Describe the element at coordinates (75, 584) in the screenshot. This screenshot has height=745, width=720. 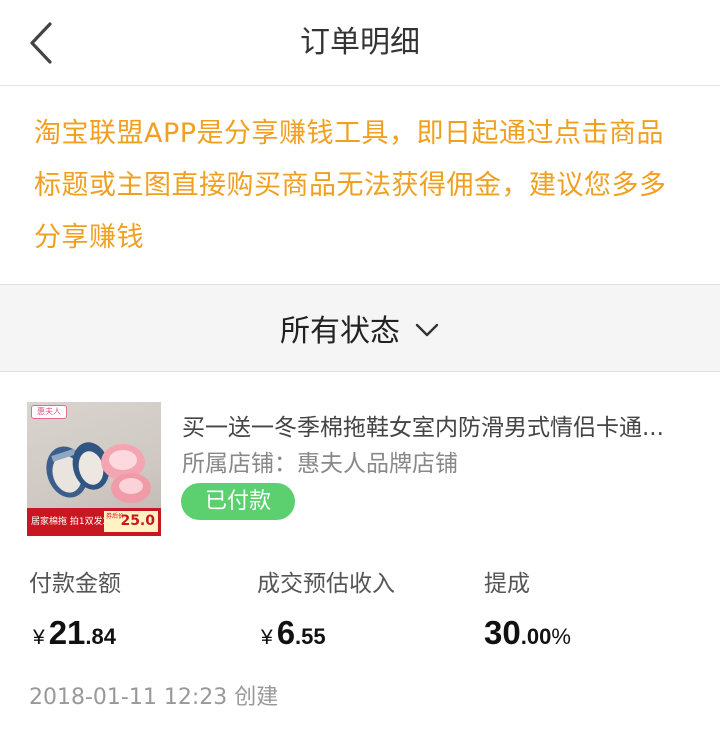
I see `payment-label: 付款金额` at that location.